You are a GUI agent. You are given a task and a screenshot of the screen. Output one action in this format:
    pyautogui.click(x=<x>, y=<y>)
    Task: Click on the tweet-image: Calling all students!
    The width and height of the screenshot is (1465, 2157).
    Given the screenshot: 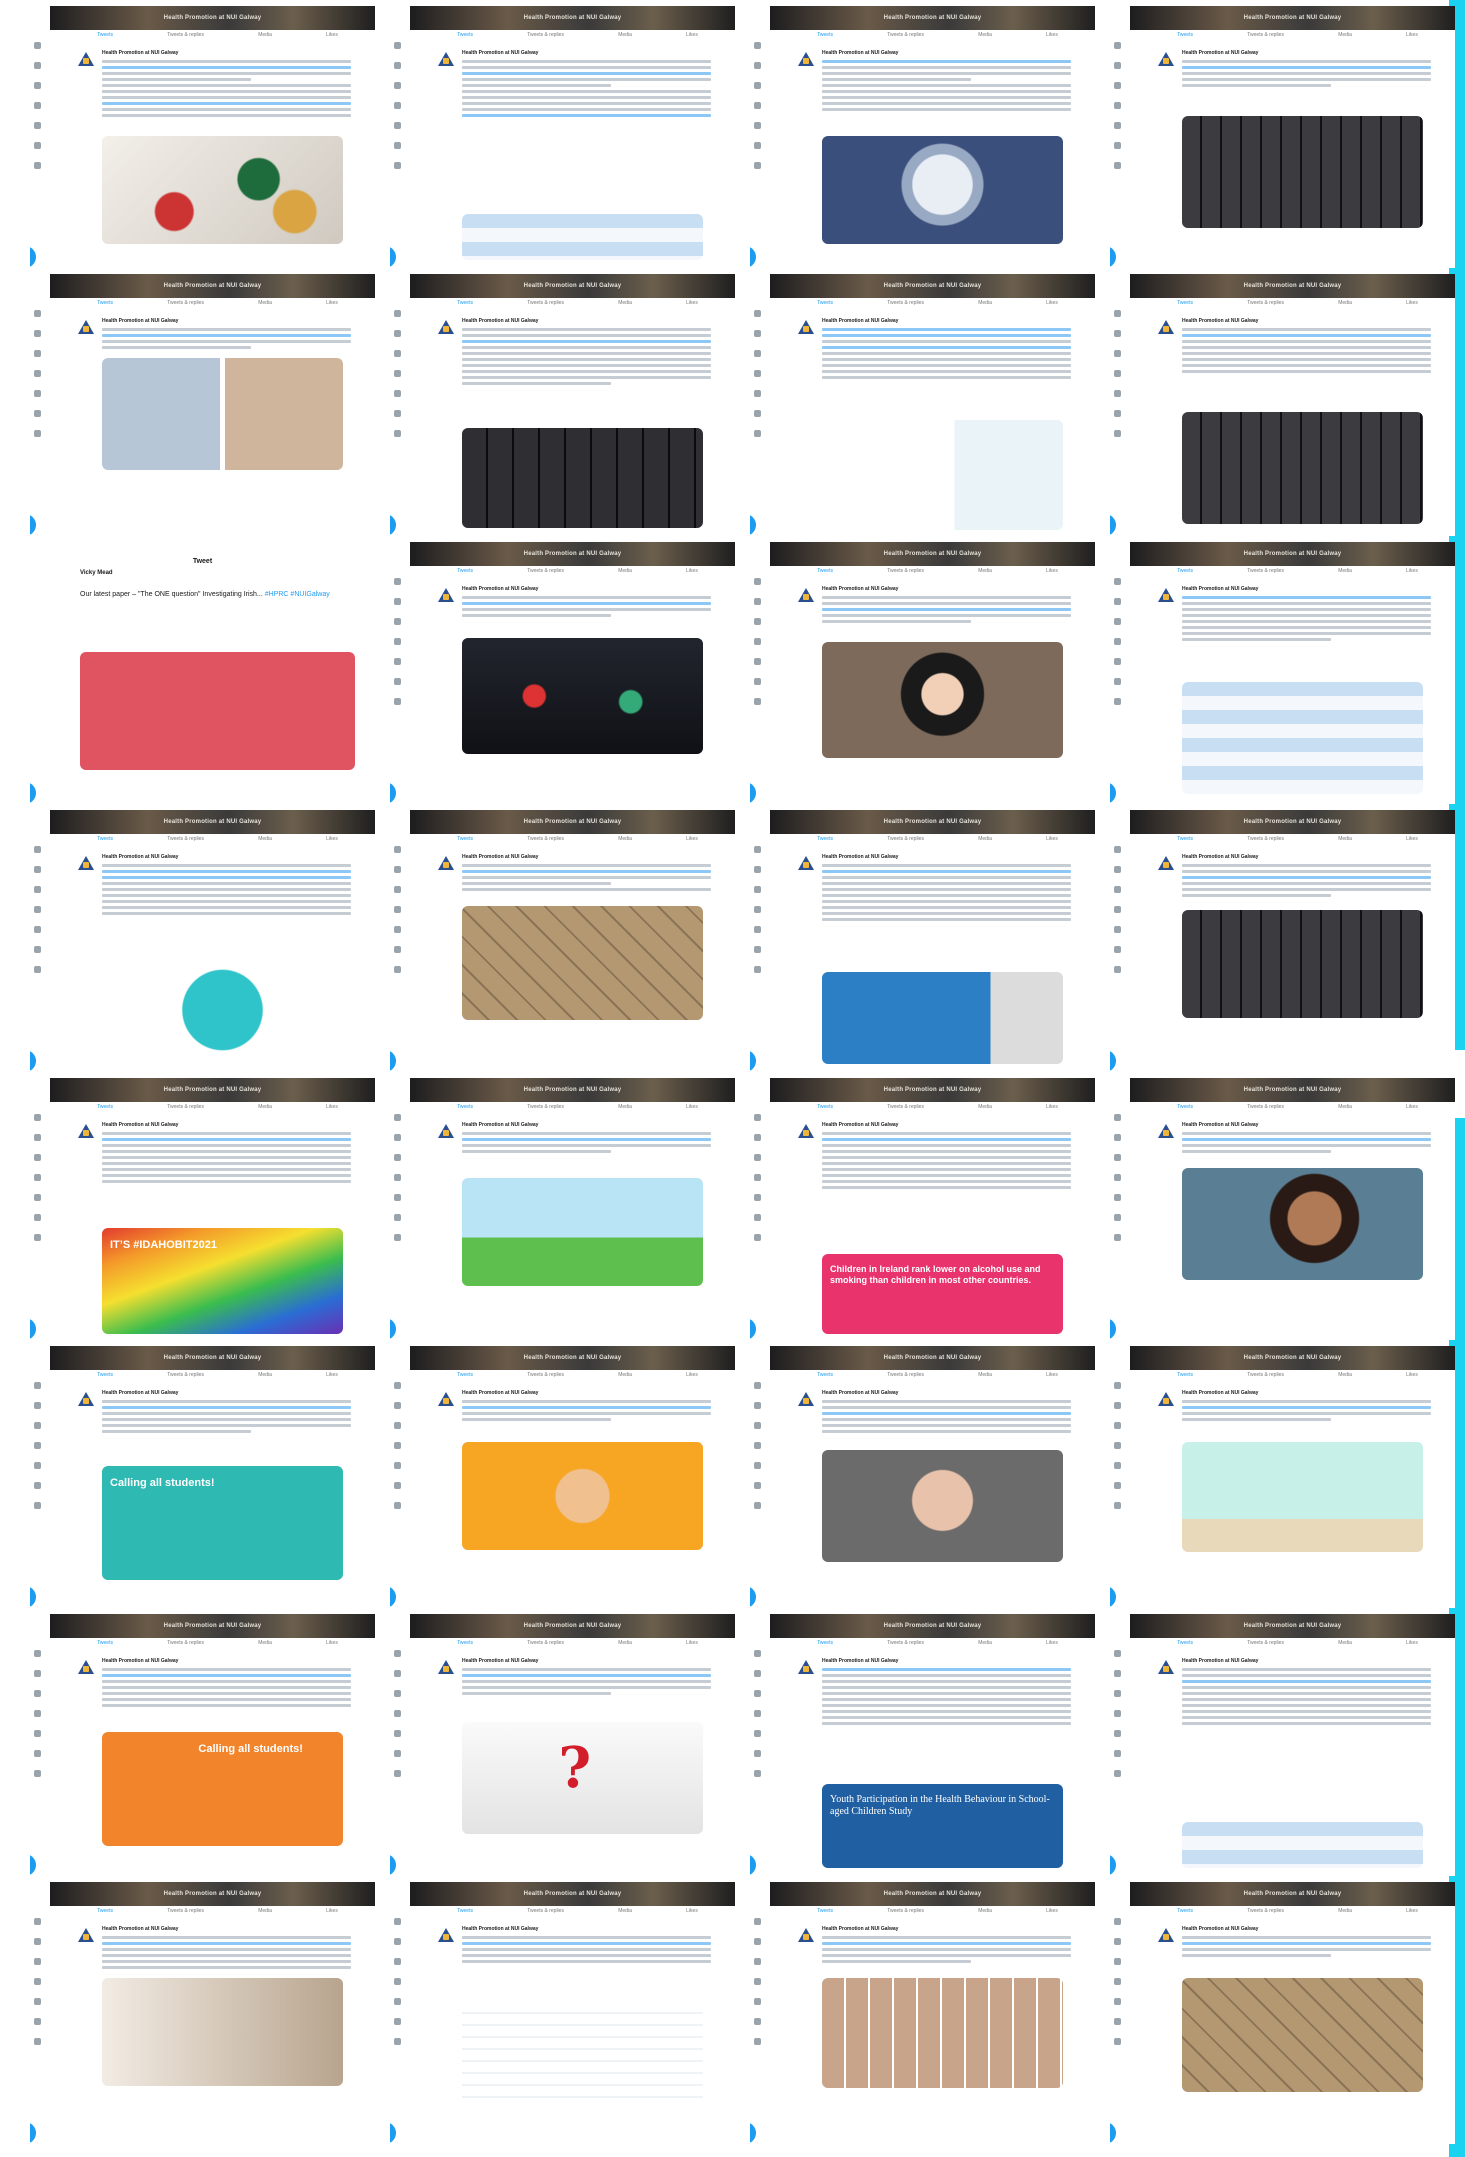 What is the action you would take?
    pyautogui.click(x=222, y=1523)
    